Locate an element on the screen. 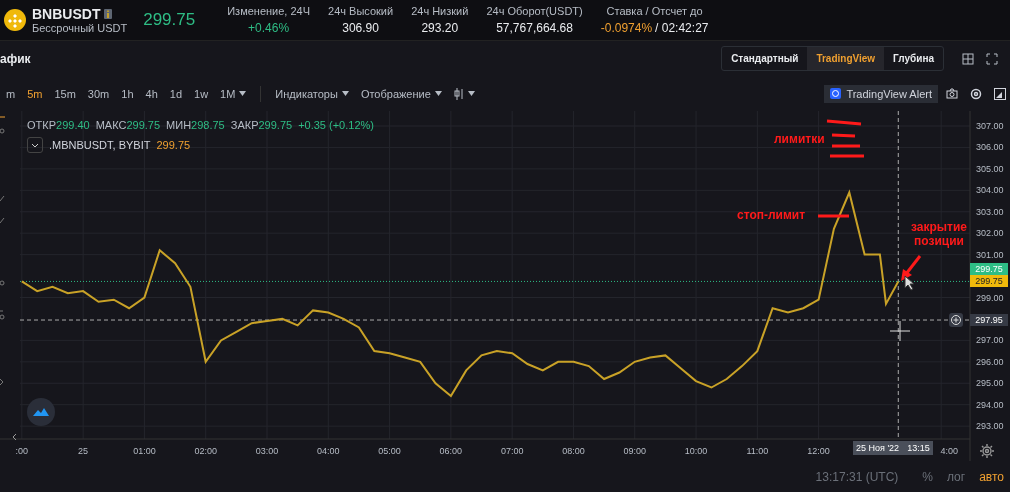 This screenshot has height=492, width=1010. view-tab: Стандартный is located at coordinates (765, 58).